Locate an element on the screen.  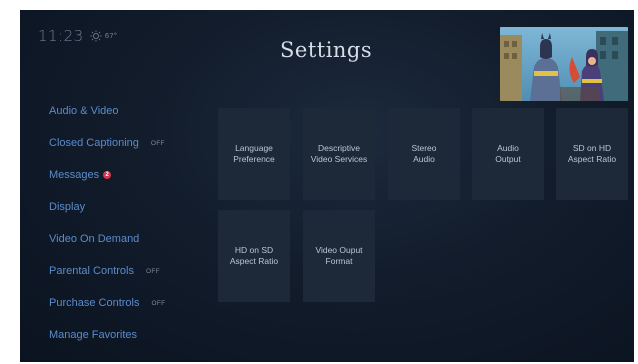
menu-item-label: Purchase Controls is located at coordinates (94, 303).